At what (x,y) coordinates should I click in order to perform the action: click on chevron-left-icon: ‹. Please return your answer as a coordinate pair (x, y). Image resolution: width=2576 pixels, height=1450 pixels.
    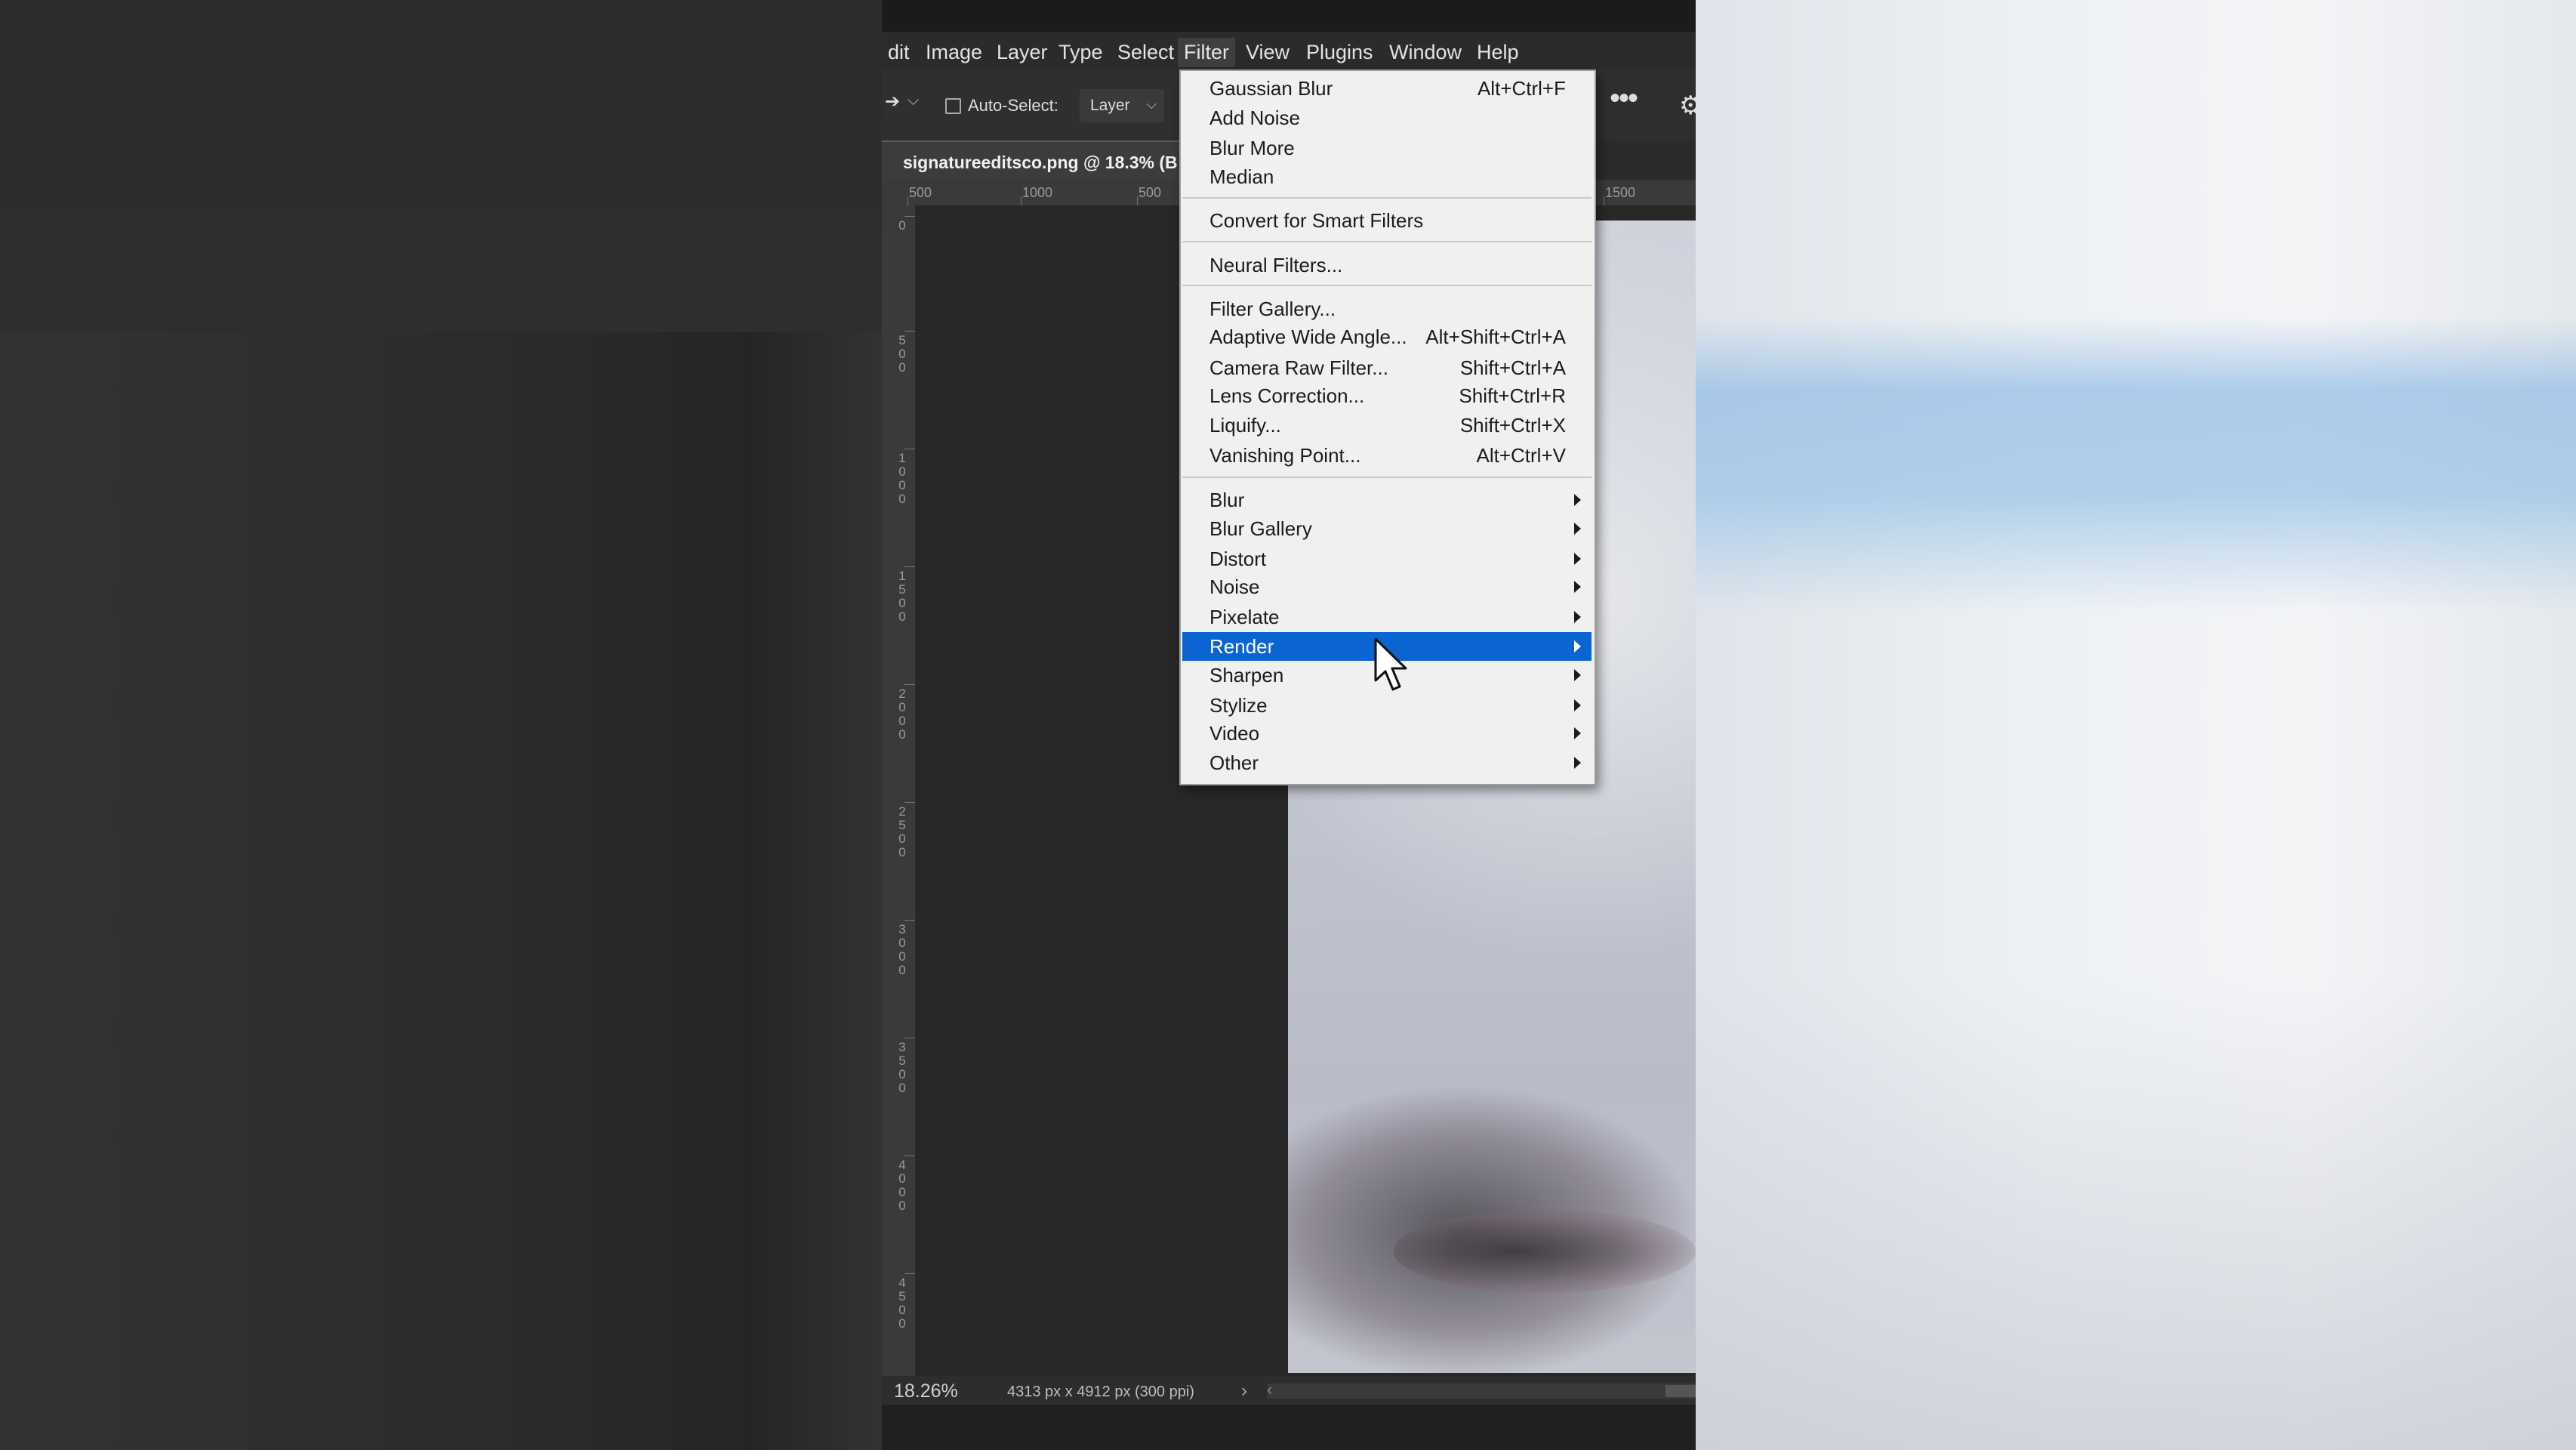
    Looking at the image, I should click on (1269, 1389).